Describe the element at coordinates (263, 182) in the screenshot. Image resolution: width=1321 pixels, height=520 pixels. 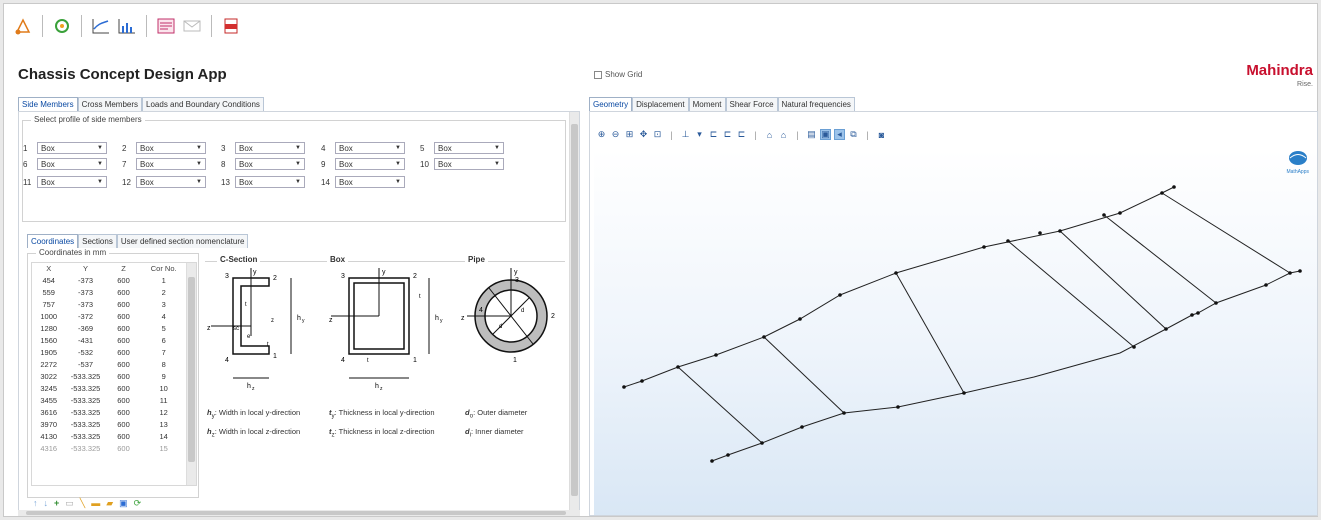
I see `profile-select-13: 13 Box ▼` at that location.